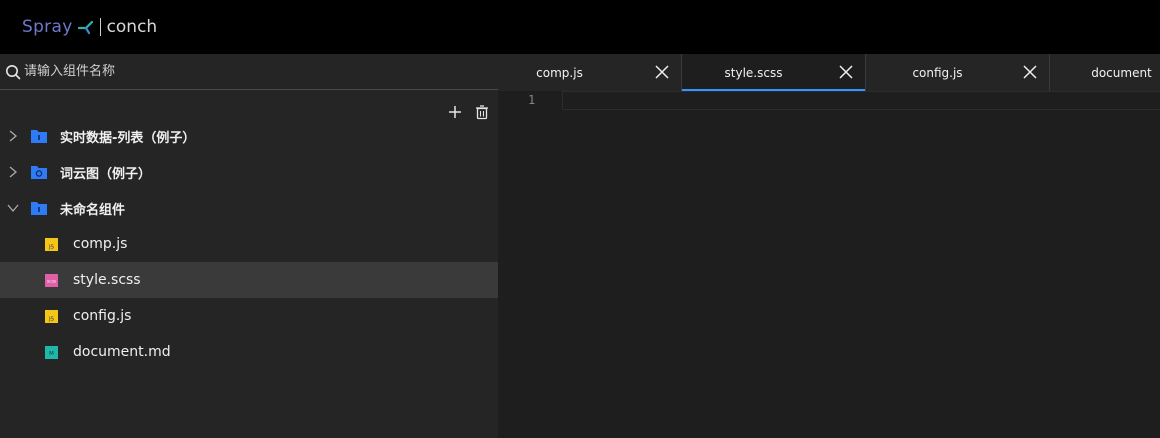  What do you see at coordinates (937, 72) in the screenshot?
I see `tab-label: config.js` at bounding box center [937, 72].